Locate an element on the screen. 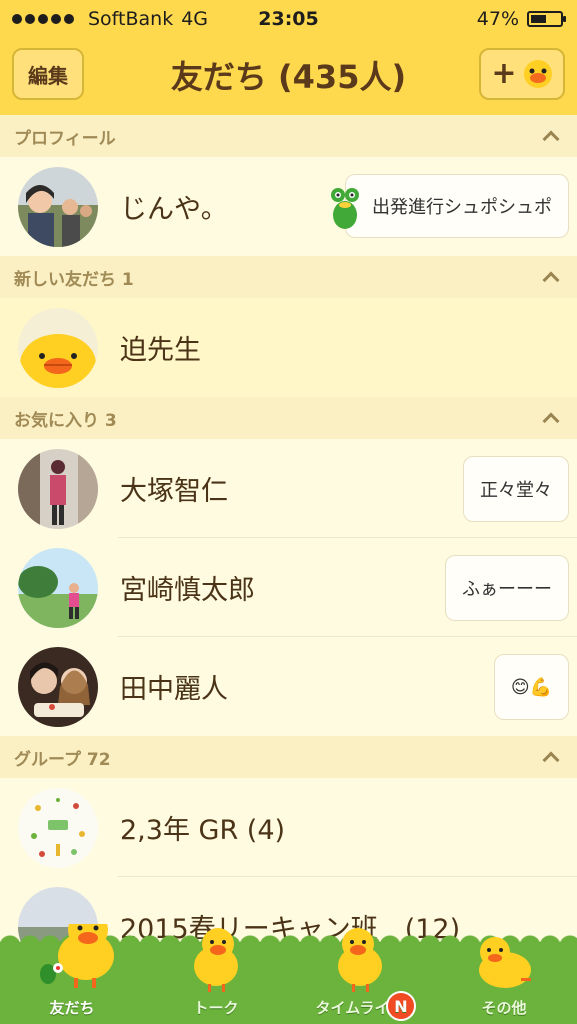 The image size is (577, 1024). section-header-profile: プロフィール is located at coordinates (288, 136).